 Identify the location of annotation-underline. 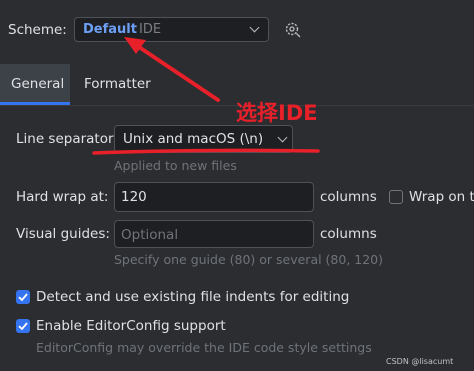
(206, 151).